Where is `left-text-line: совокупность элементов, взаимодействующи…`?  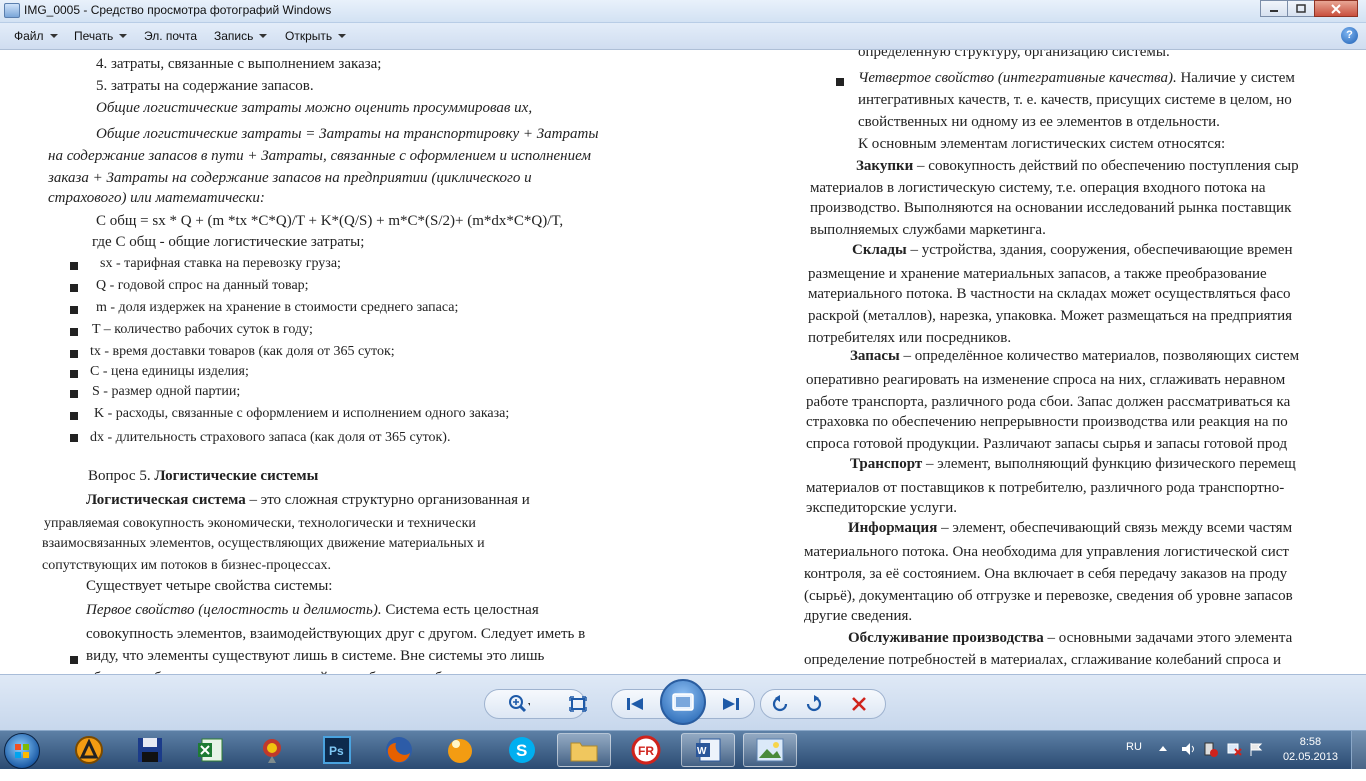 left-text-line: совокупность элементов, взаимодействующи… is located at coordinates (336, 634).